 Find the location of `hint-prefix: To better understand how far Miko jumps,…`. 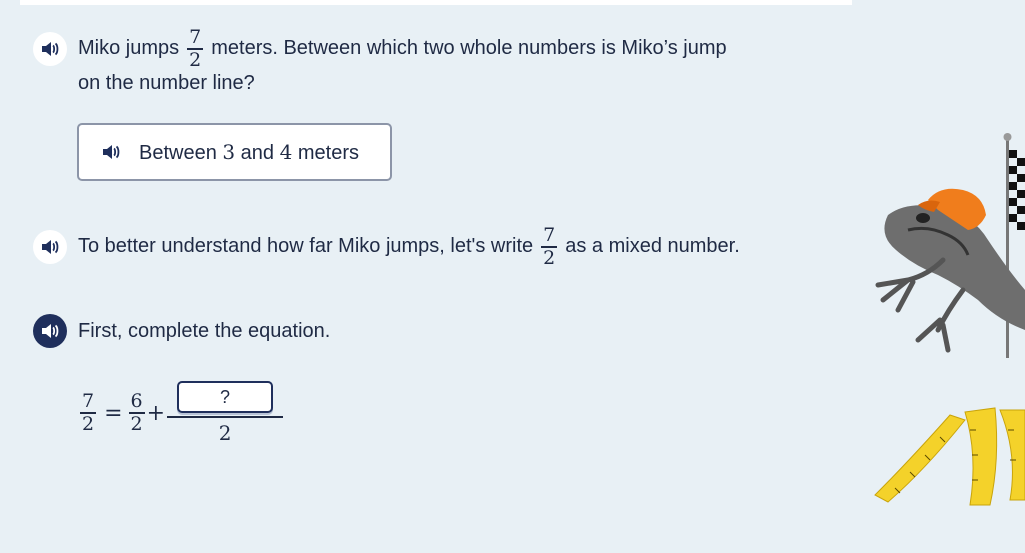

hint-prefix: To better understand how far Miko jumps,… is located at coordinates (306, 246).